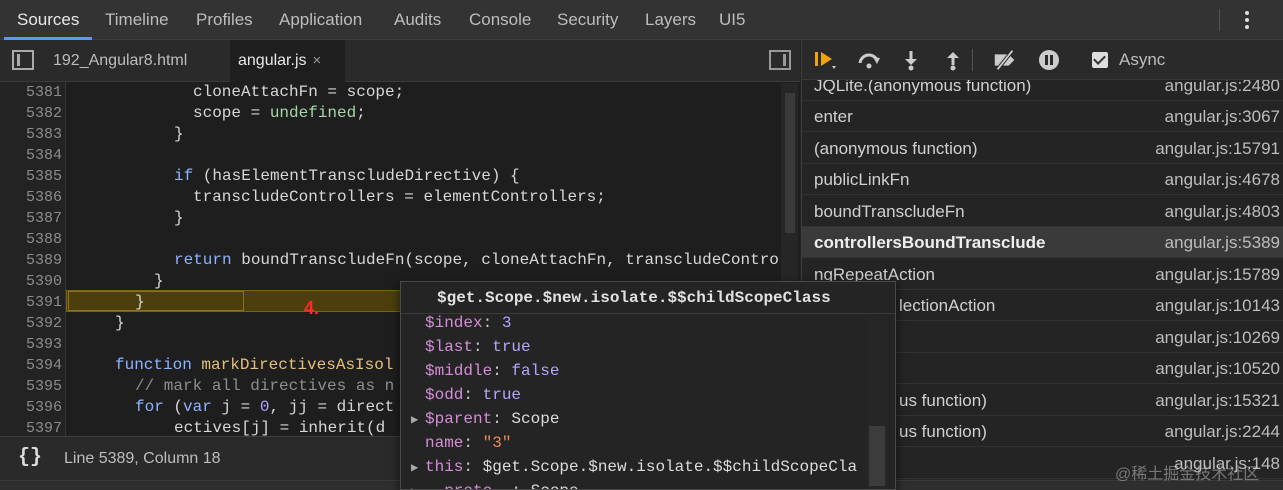 Image resolution: width=1283 pixels, height=490 pixels. Describe the element at coordinates (670, 20) in the screenshot. I see `tab-layers: Layers` at that location.